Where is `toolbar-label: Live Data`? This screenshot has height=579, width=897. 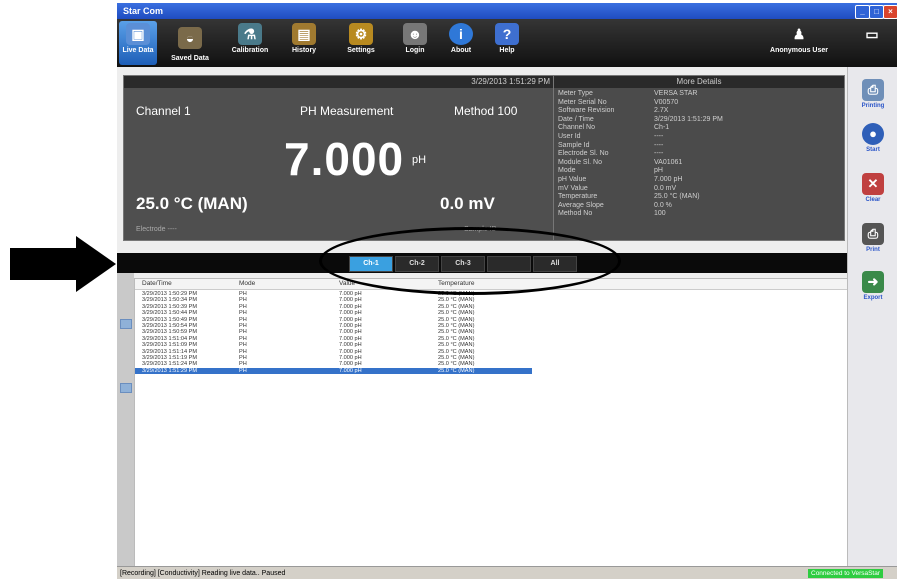 toolbar-label: Live Data is located at coordinates (138, 50).